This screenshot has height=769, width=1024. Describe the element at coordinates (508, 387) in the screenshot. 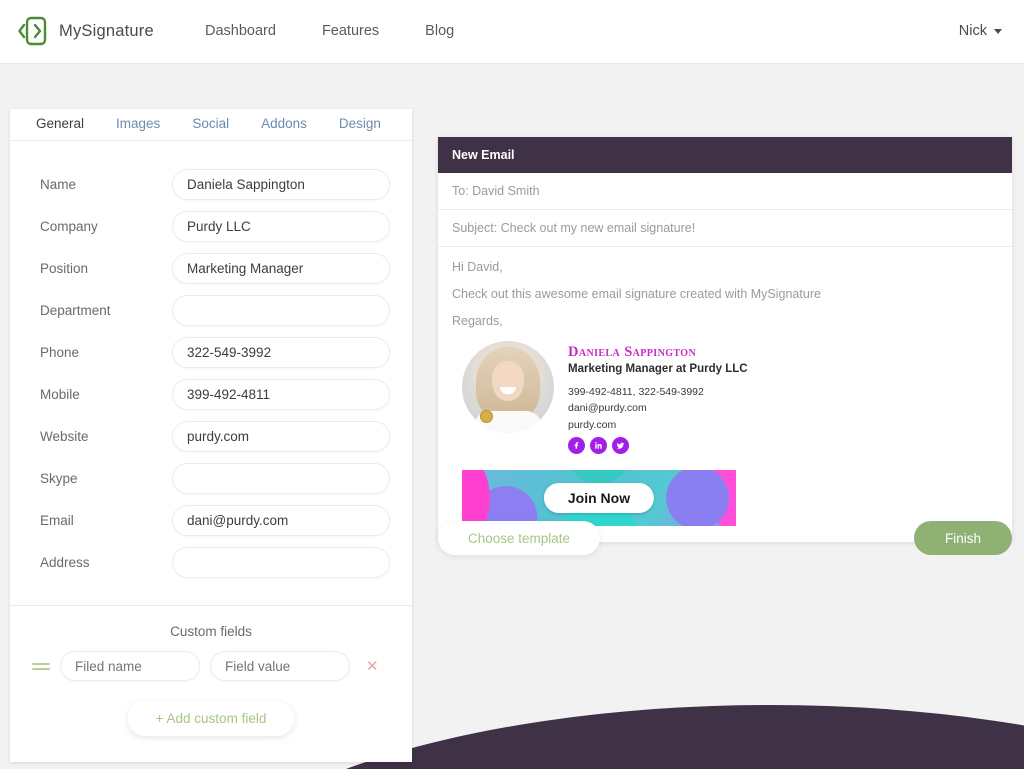

I see `avatar-photo` at that location.